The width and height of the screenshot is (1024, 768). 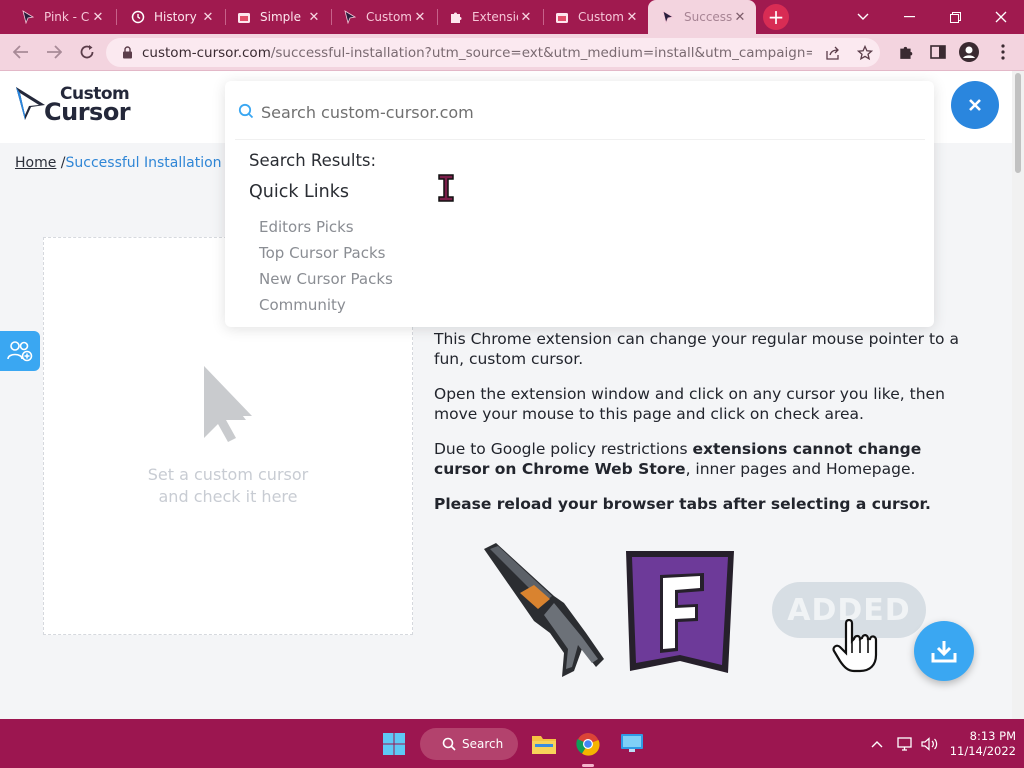 What do you see at coordinates (143, 163) in the screenshot?
I see `breadcrumb-current: Successful Installation` at bounding box center [143, 163].